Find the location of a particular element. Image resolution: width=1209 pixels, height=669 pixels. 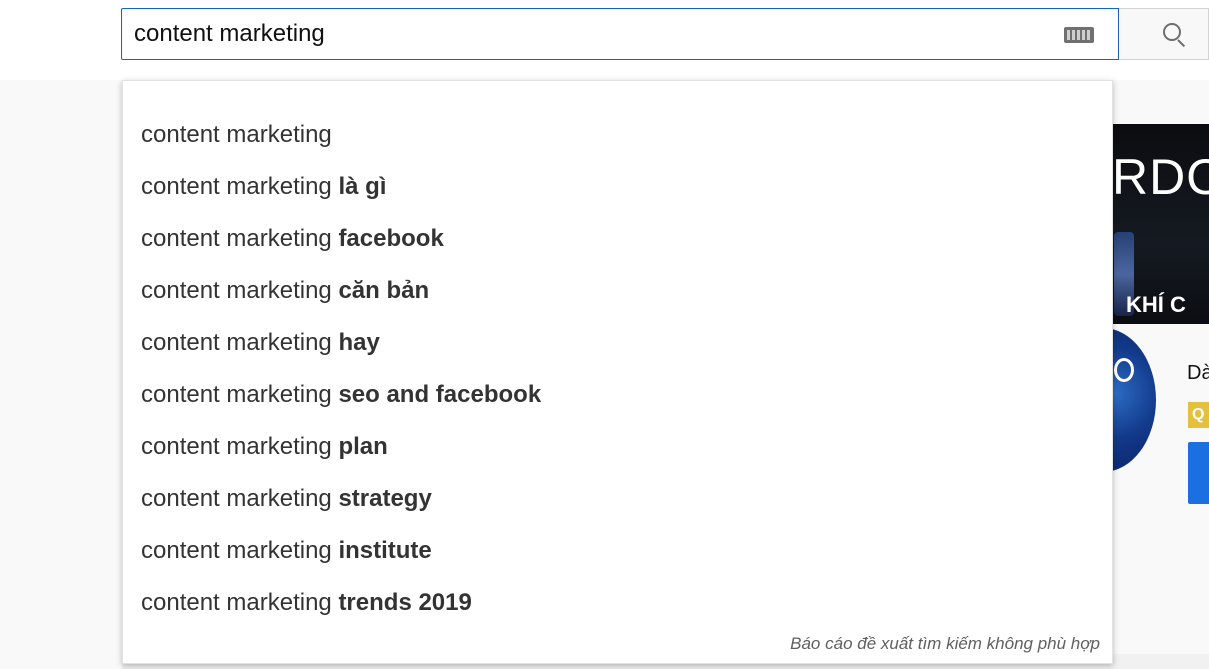

suggestion-item: content marketing trends 2019 is located at coordinates (306, 603).